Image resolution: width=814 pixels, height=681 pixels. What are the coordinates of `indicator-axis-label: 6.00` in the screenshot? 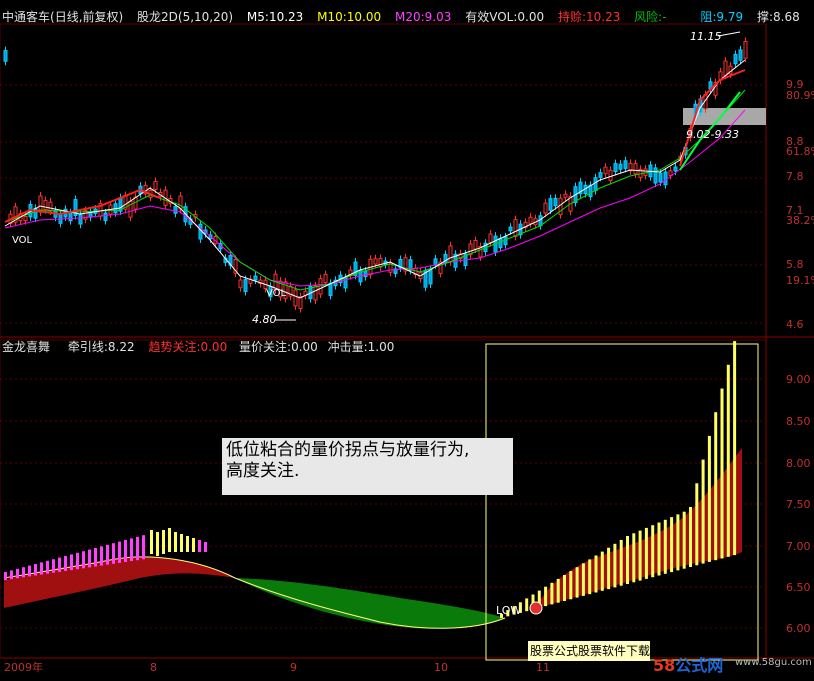 It's located at (798, 628).